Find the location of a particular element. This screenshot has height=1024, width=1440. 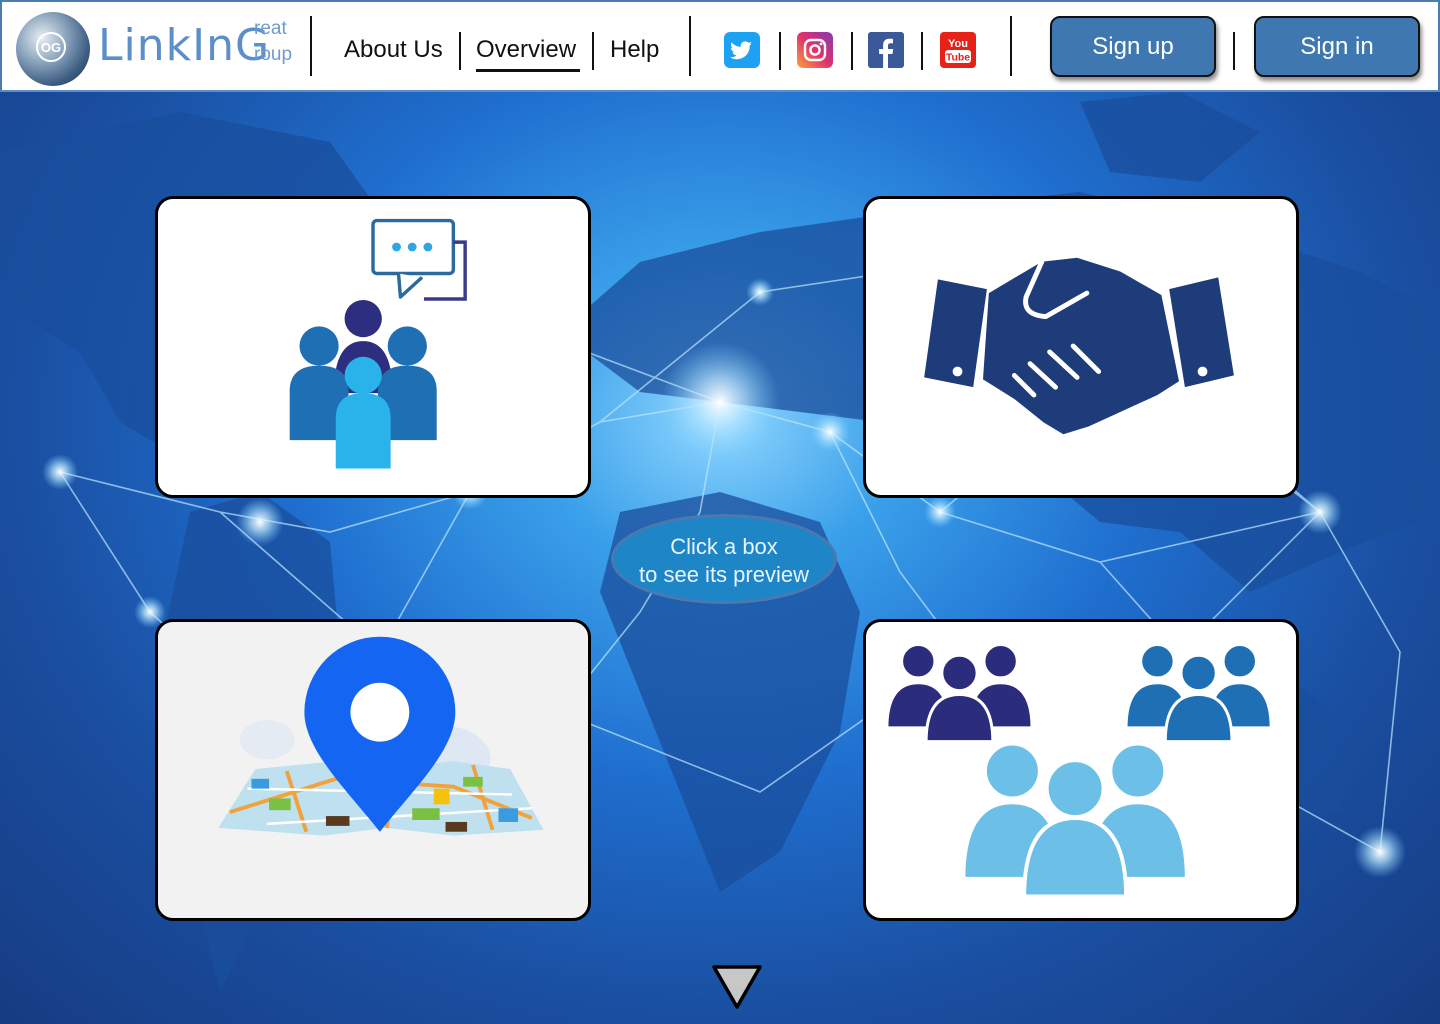

handshake-card is located at coordinates (1081, 347).